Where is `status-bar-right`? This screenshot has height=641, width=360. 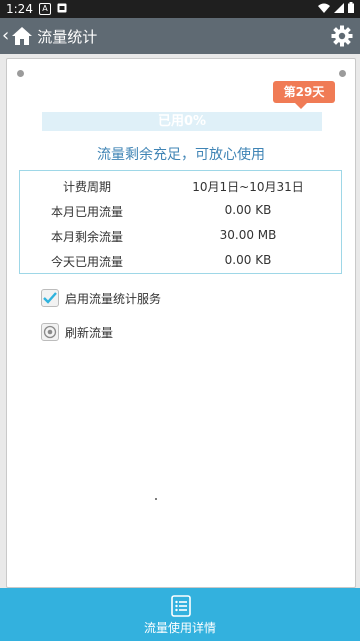 status-bar-right is located at coordinates (336, 9).